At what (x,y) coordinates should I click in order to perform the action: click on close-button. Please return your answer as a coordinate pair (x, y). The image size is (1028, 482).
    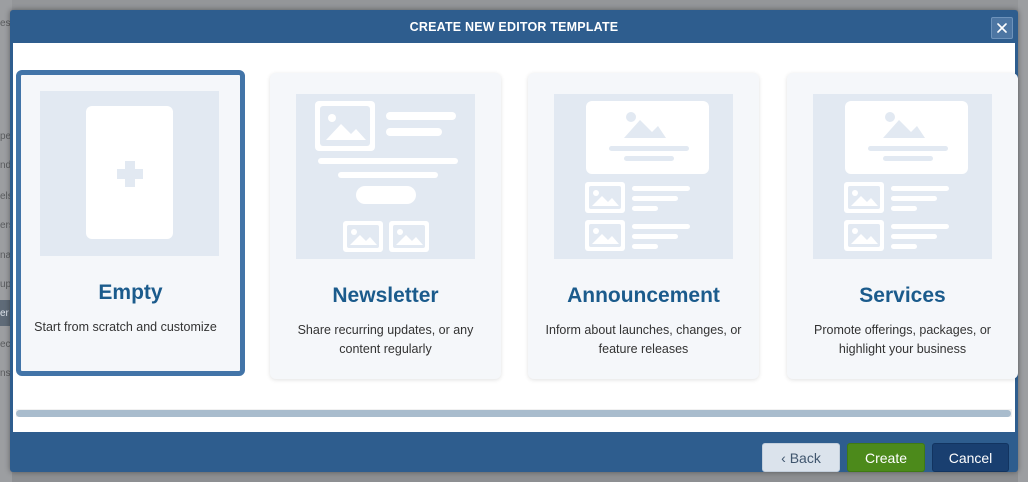
    Looking at the image, I should click on (1002, 28).